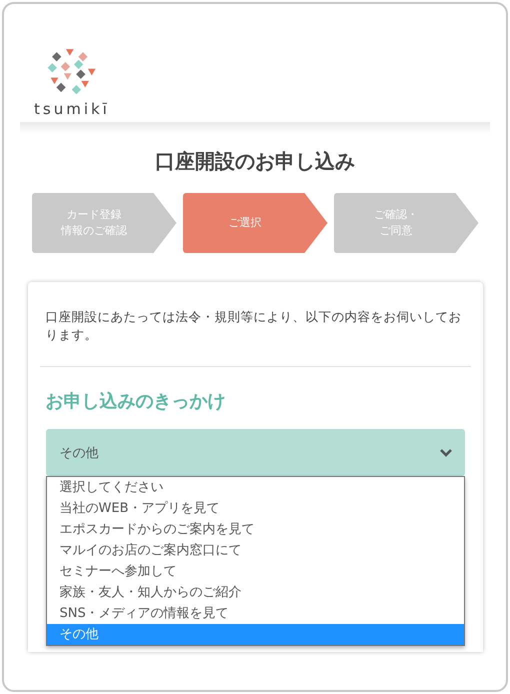 The image size is (510, 694). I want to click on dropdown-option: 家族・友人・知人からのご紹介, so click(255, 593).